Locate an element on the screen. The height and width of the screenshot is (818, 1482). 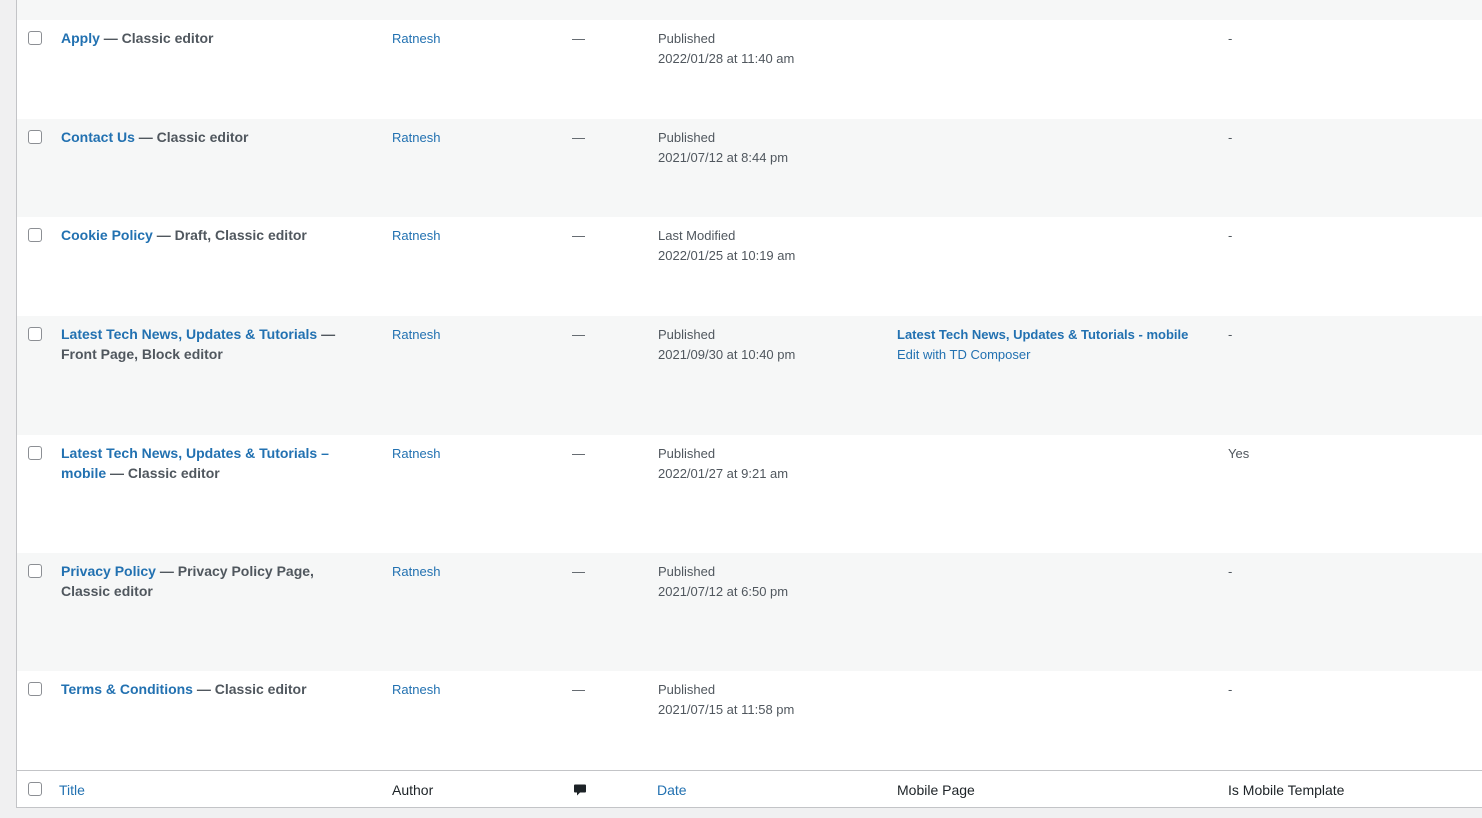
mobile-page-column-header: Mobile Page is located at coordinates (936, 790).